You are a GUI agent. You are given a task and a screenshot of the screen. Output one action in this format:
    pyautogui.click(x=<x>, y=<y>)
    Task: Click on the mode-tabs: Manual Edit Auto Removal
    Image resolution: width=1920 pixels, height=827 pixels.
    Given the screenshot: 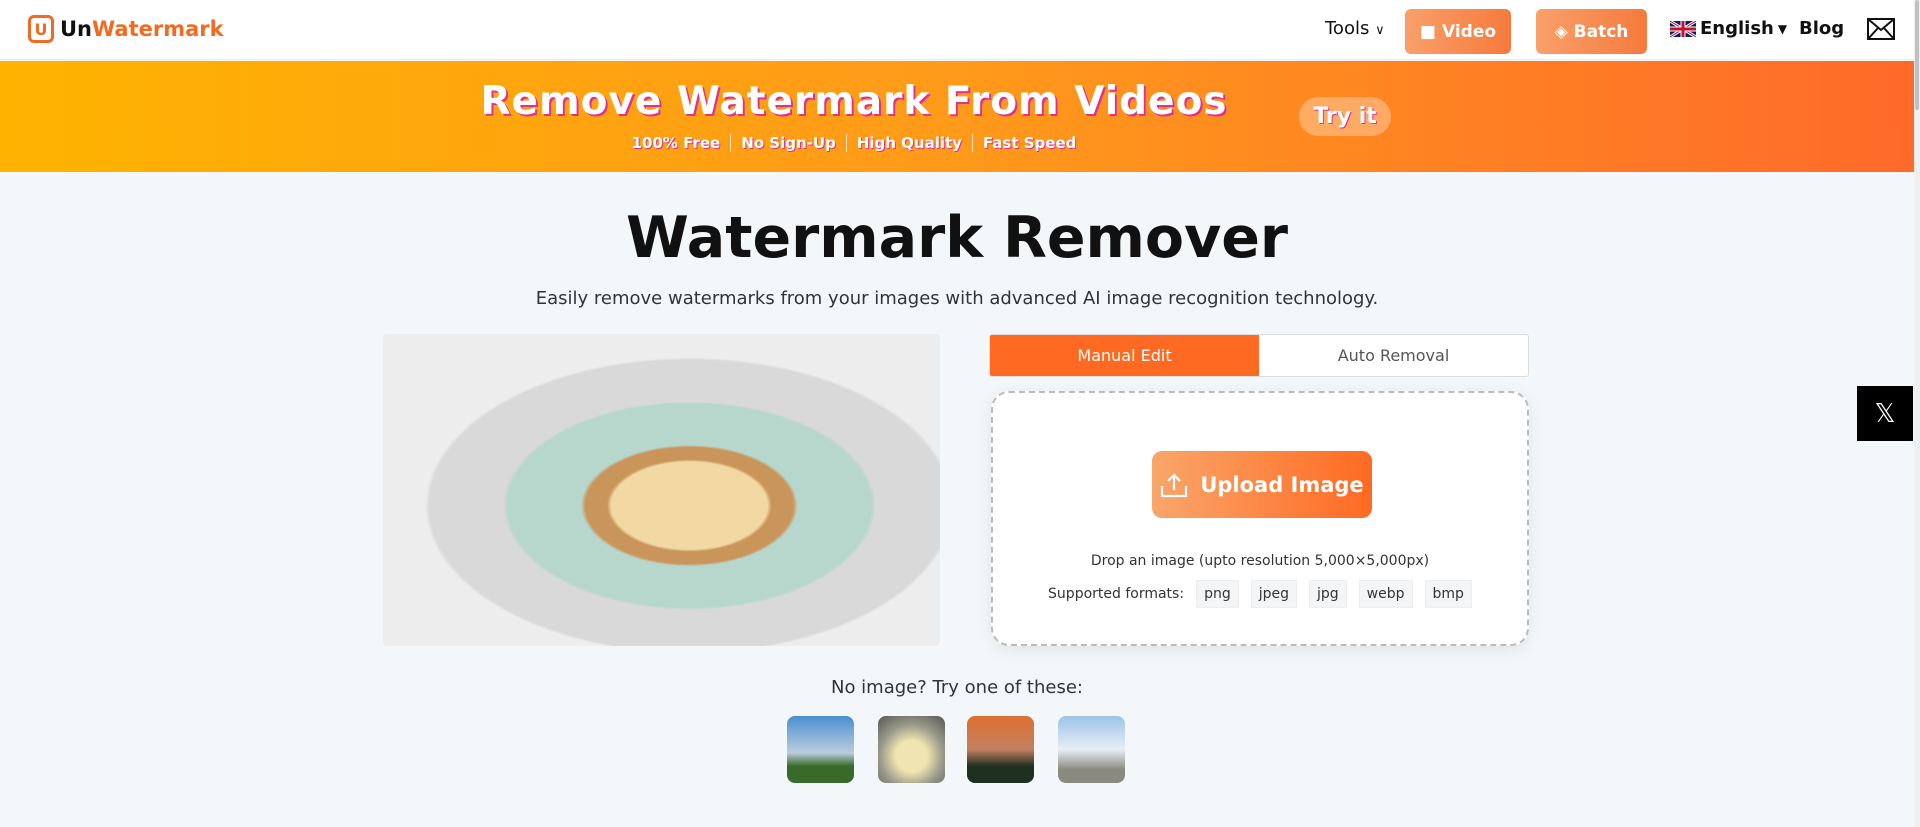 What is the action you would take?
    pyautogui.click(x=1259, y=355)
    